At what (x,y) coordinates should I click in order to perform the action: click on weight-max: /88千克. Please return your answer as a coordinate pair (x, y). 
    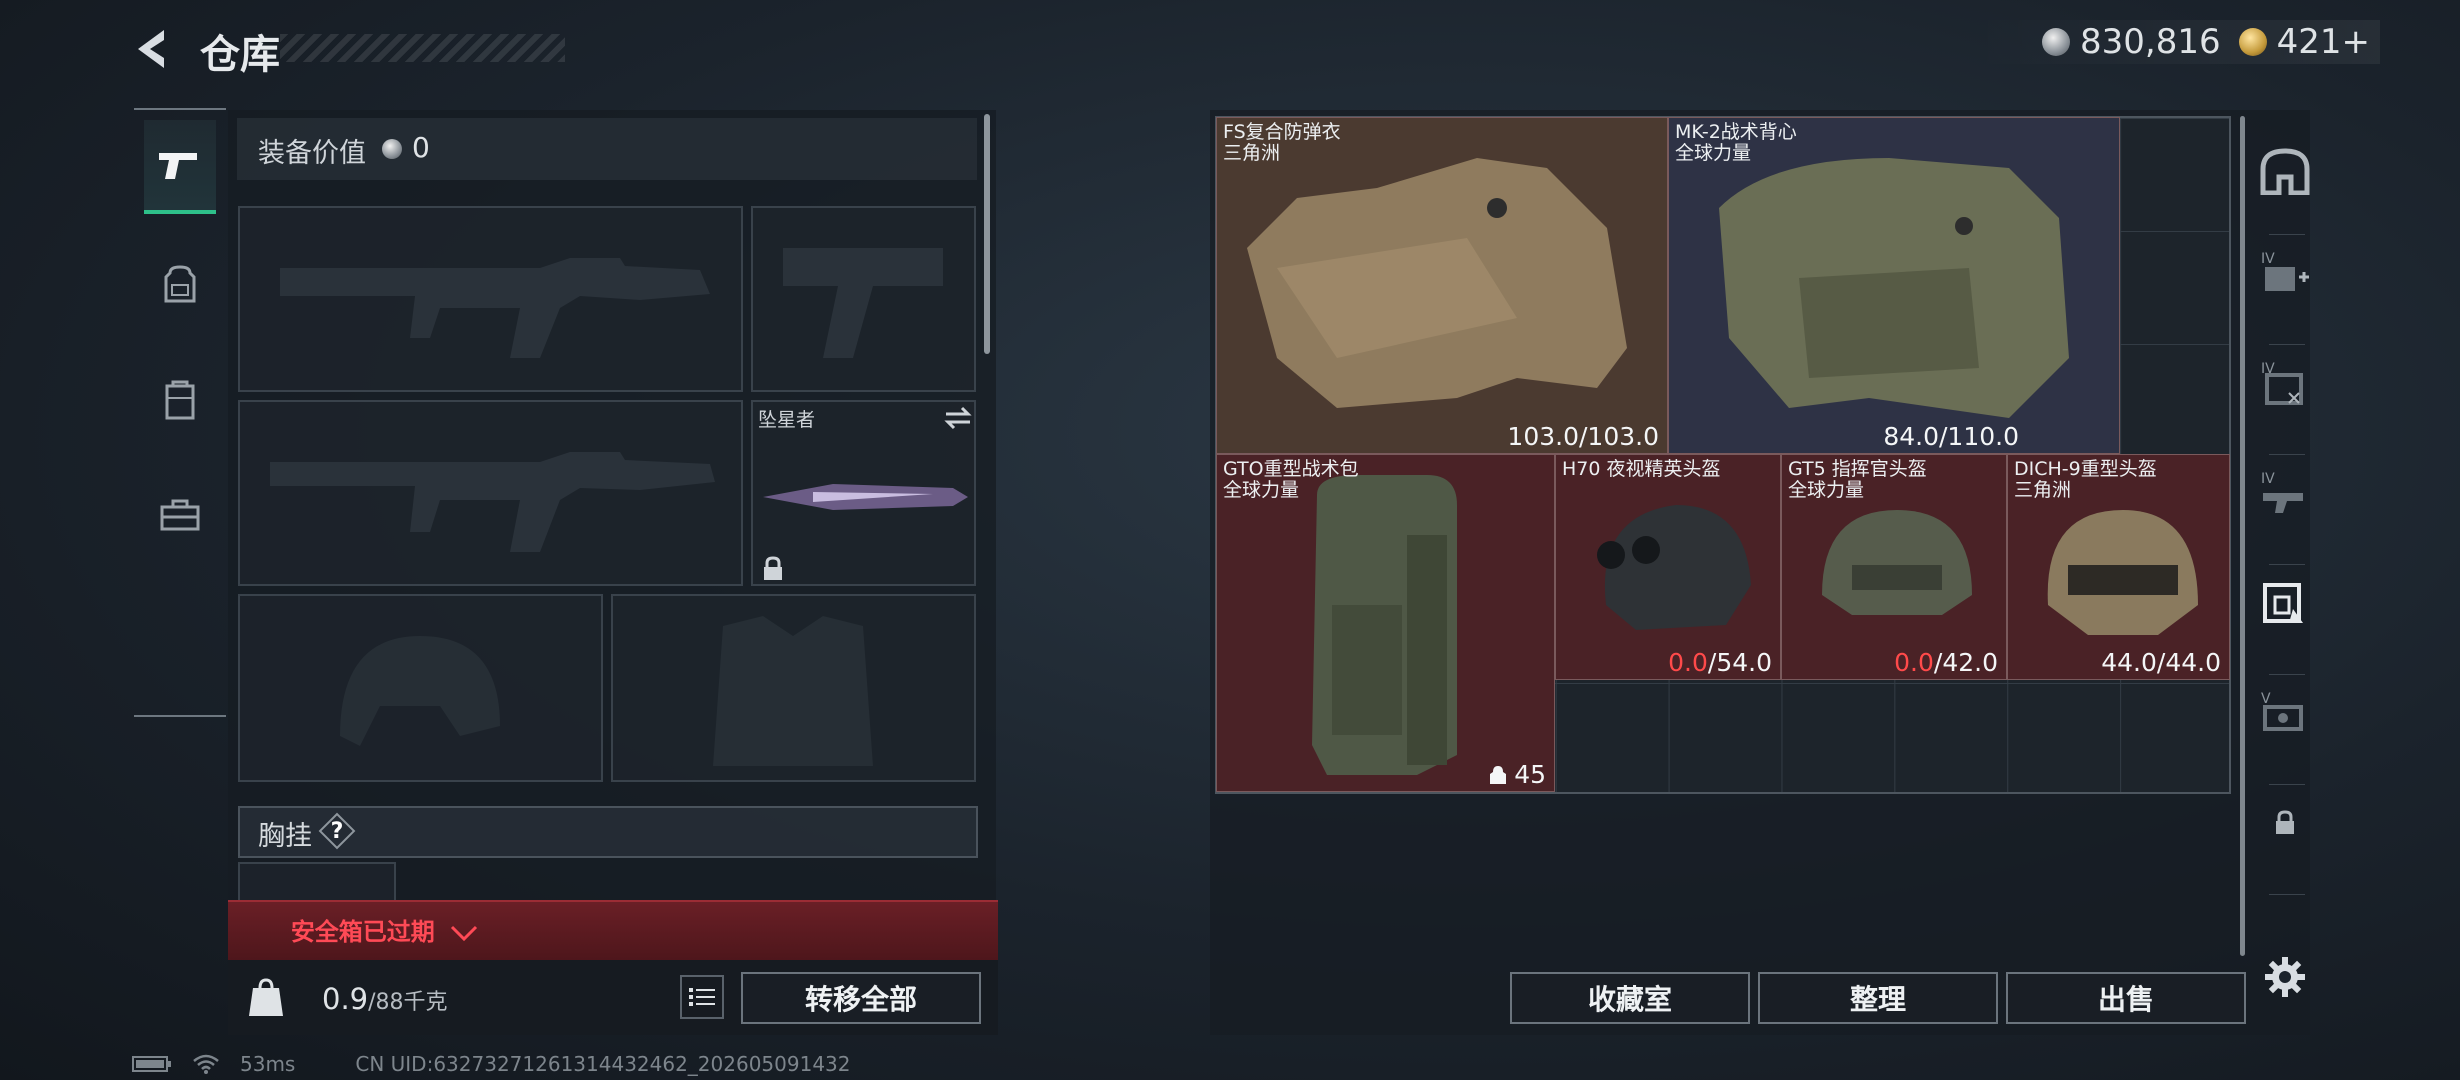
    Looking at the image, I should click on (408, 1002).